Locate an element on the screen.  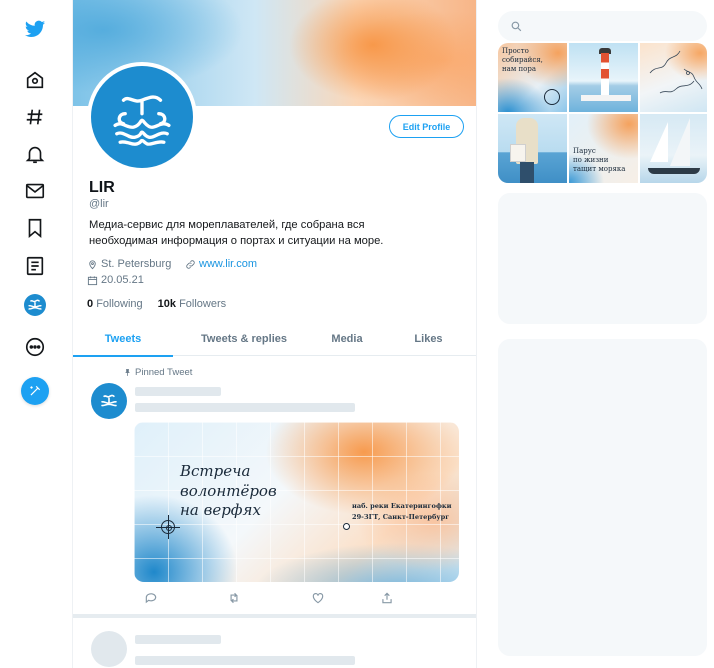
media-caption: Просто собирайся, нам пора is located at coordinates (522, 60).